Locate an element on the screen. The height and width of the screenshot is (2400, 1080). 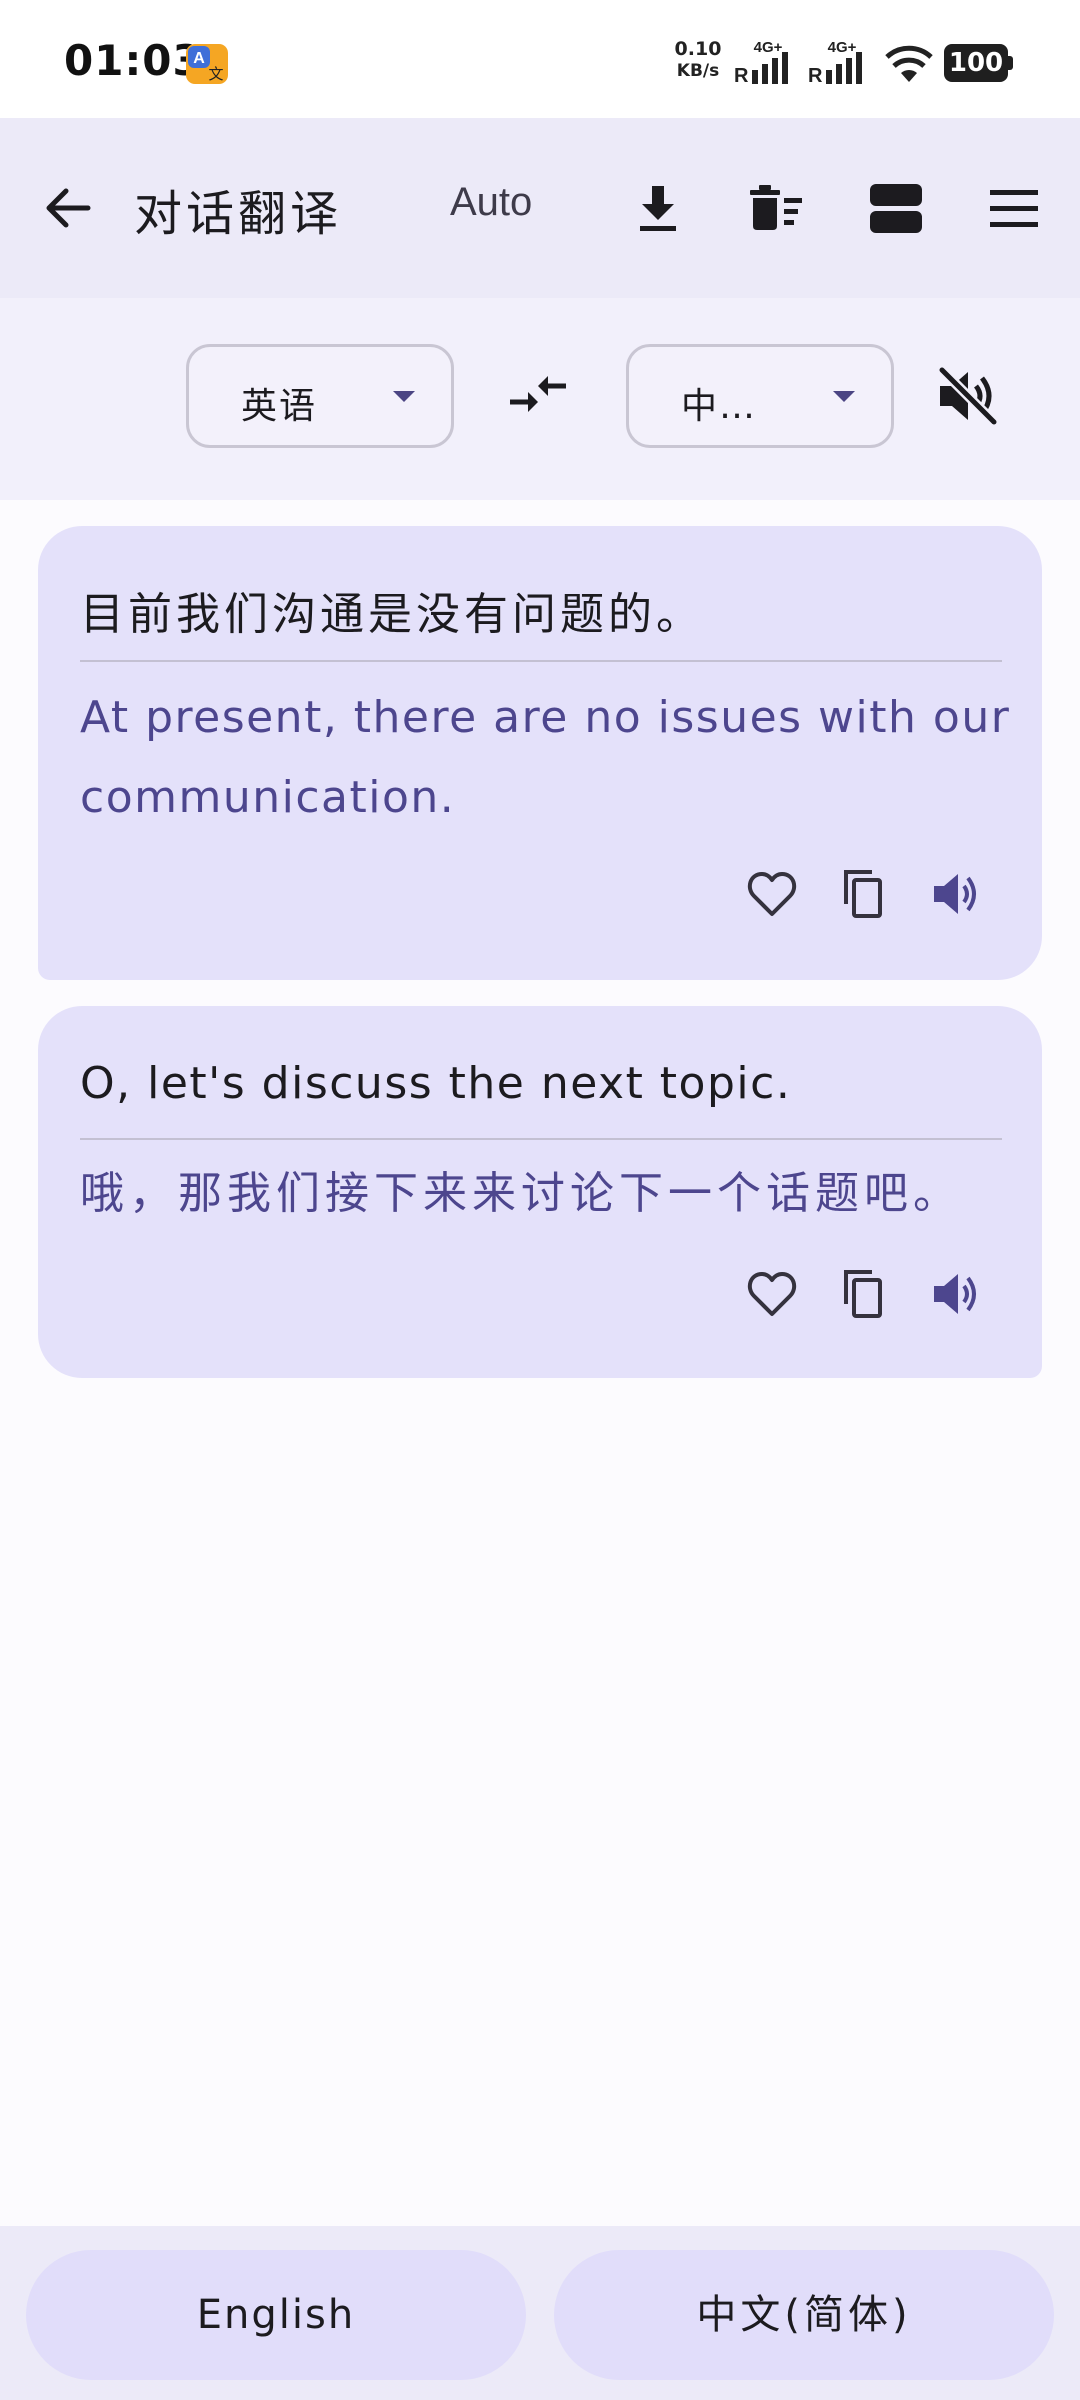
download-icon is located at coordinates (658, 208).